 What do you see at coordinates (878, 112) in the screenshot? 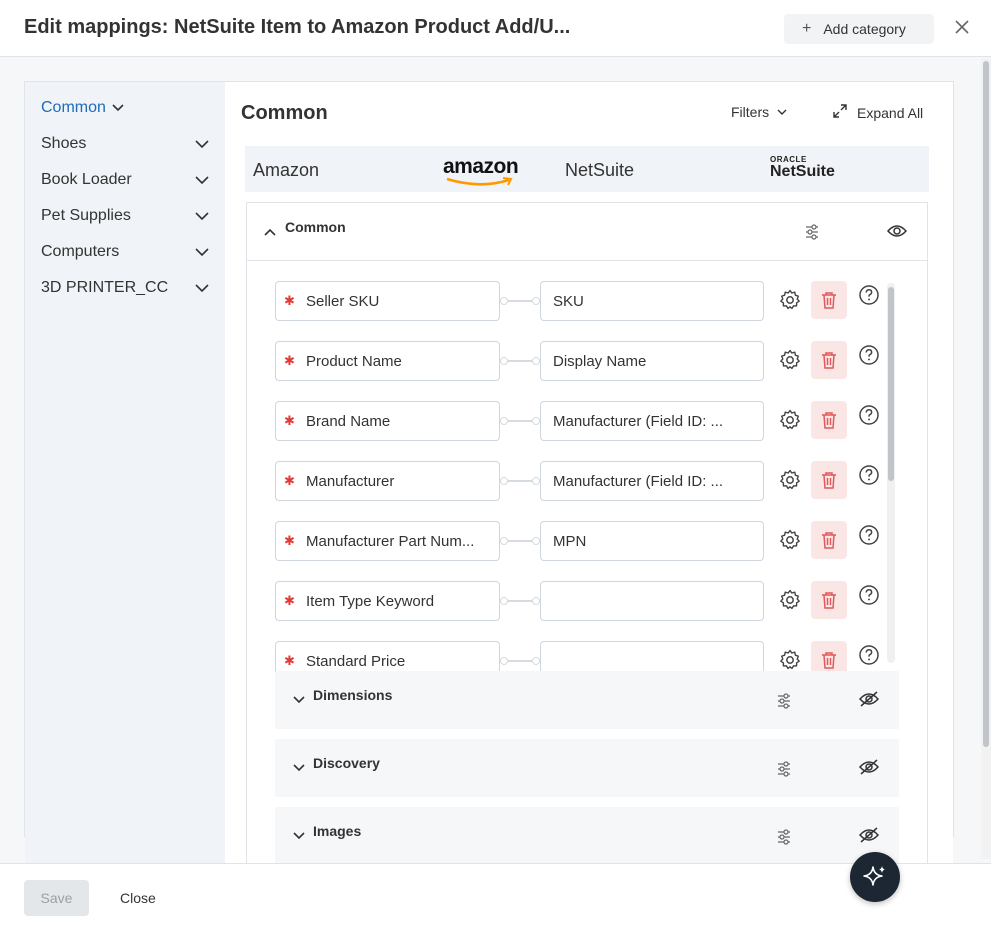
I see `expand-all-button: Expand All` at bounding box center [878, 112].